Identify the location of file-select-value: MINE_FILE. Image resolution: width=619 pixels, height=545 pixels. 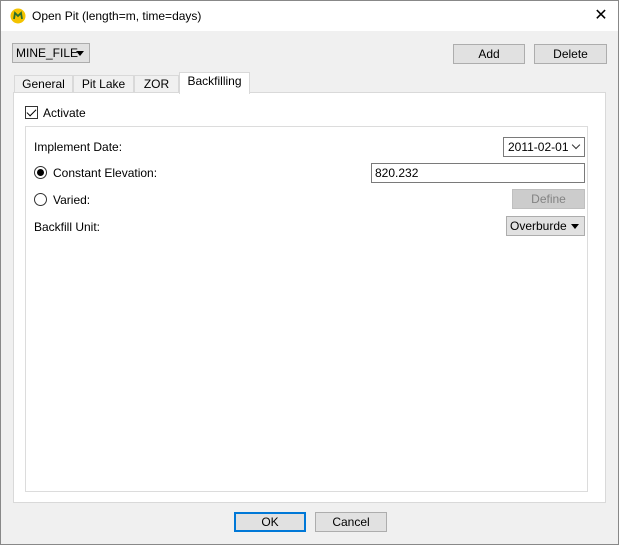
(47, 53).